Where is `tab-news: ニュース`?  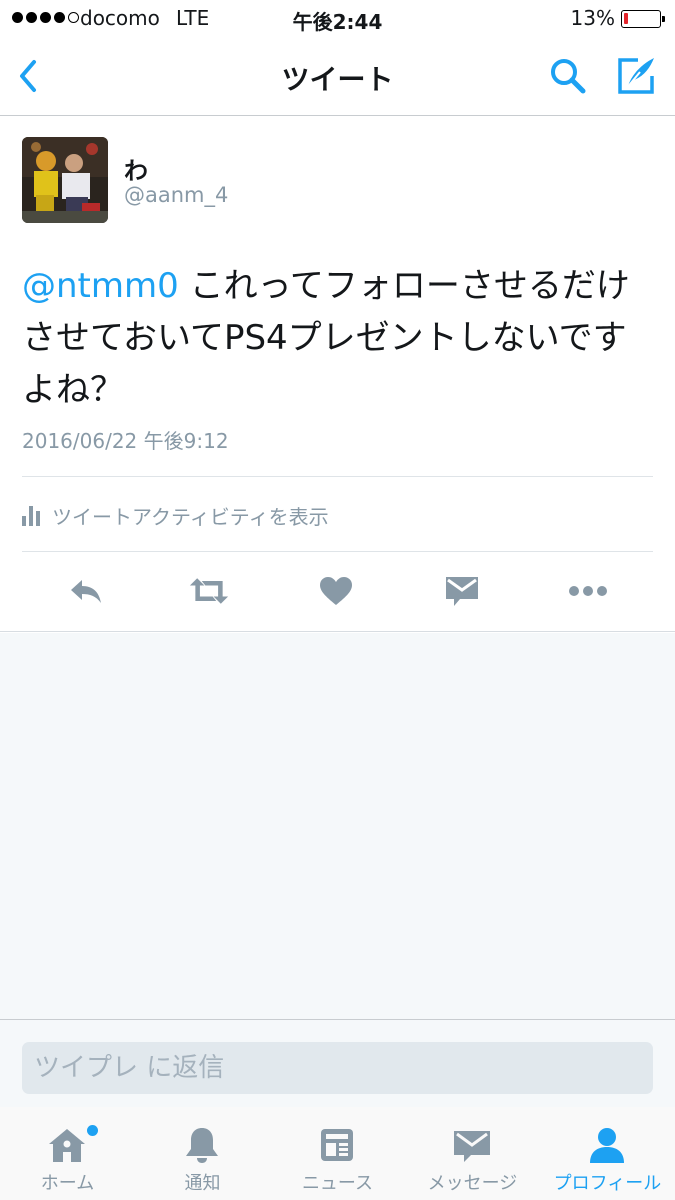 tab-news: ニュース is located at coordinates (337, 1153).